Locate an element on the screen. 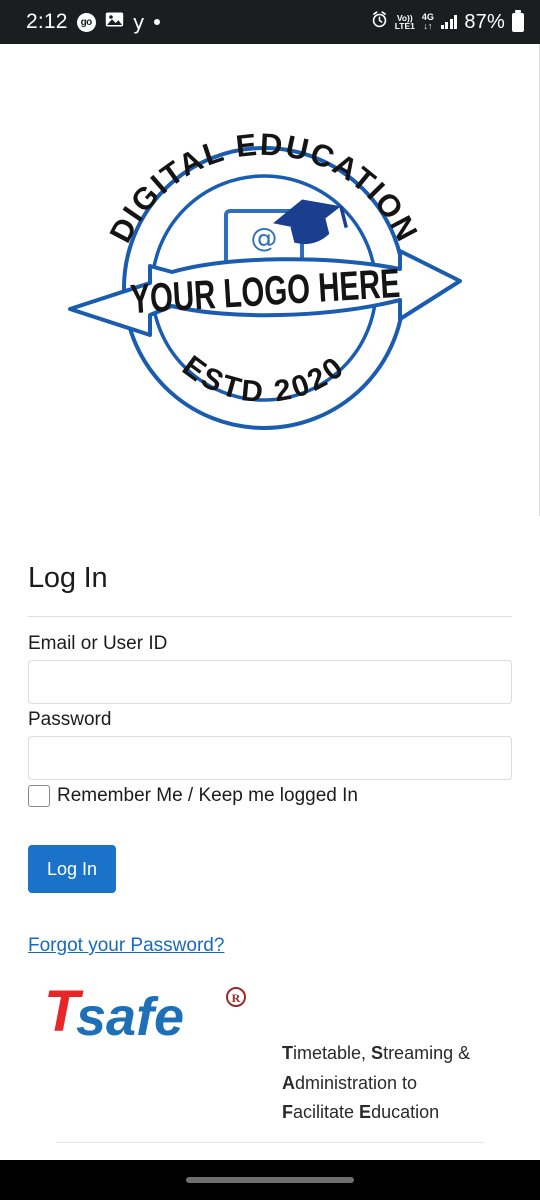 This screenshot has width=540, height=1200. registered-trademark-icon: R is located at coordinates (236, 997).